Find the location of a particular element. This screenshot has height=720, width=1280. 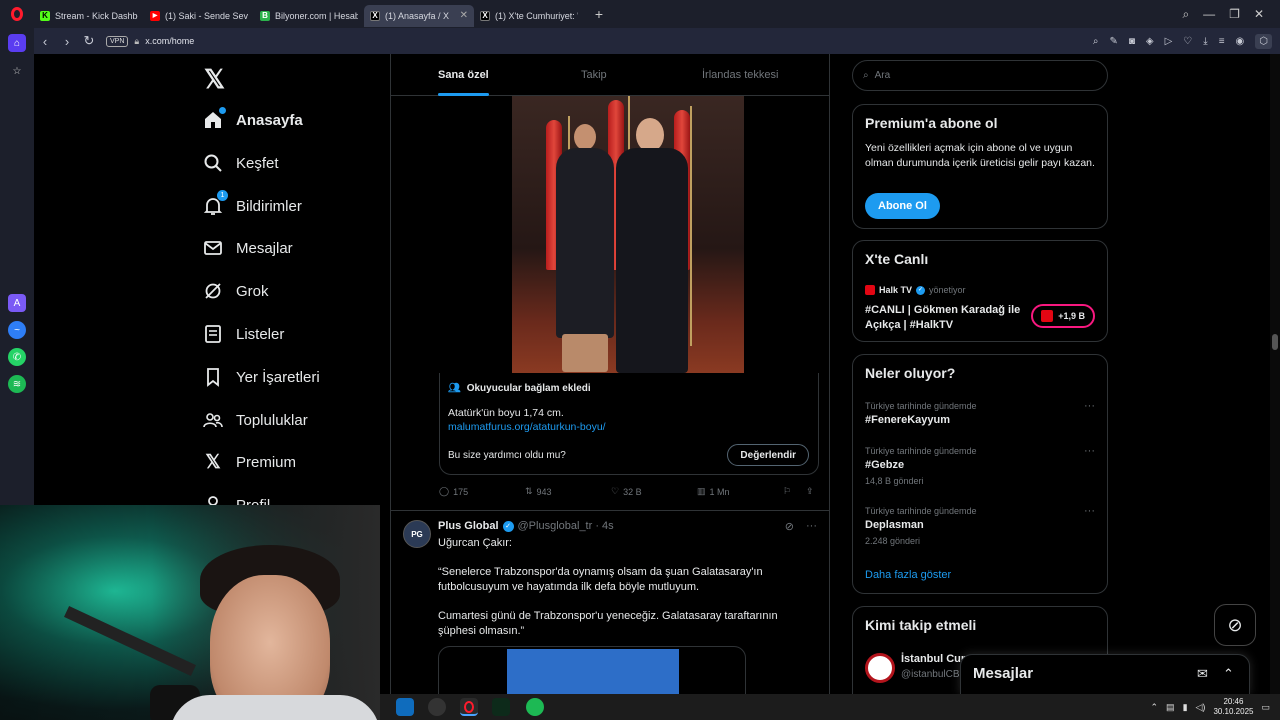

nav-item-grok: Grok is located at coordinates (235, 291).